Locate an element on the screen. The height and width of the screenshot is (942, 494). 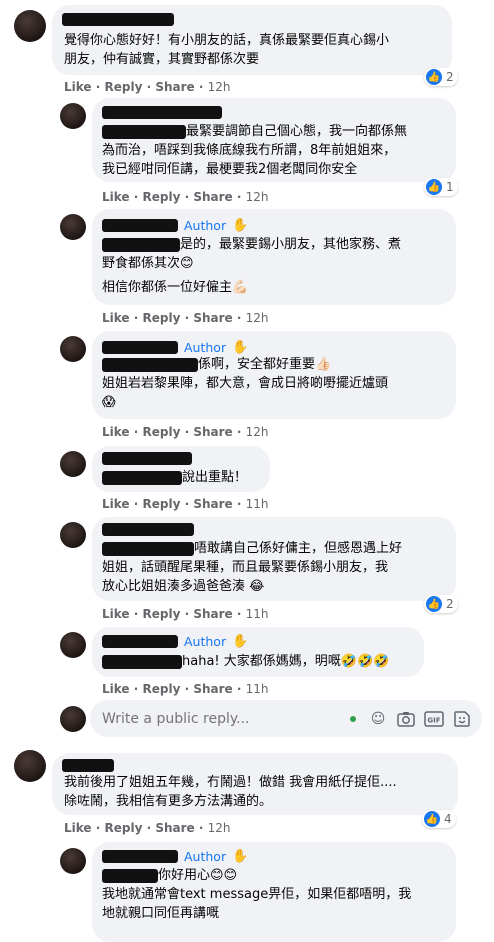
svg-text: GIF is located at coordinates (433, 720).